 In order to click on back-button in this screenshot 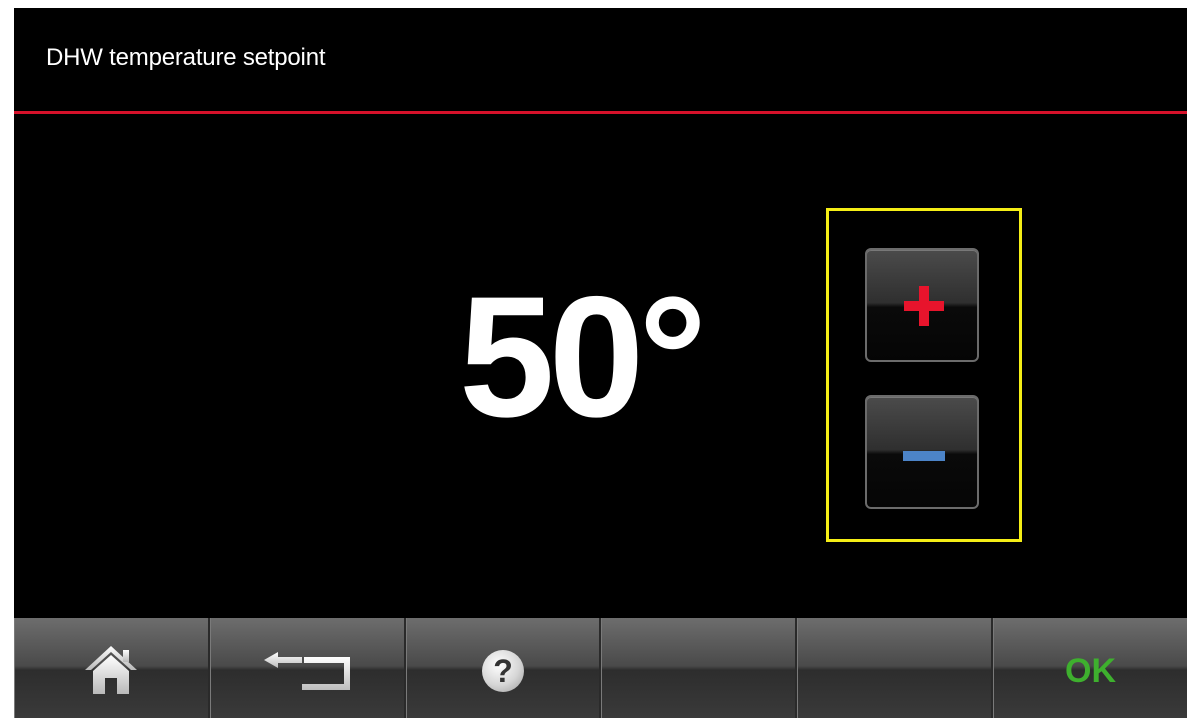, I will do `click(307, 668)`.